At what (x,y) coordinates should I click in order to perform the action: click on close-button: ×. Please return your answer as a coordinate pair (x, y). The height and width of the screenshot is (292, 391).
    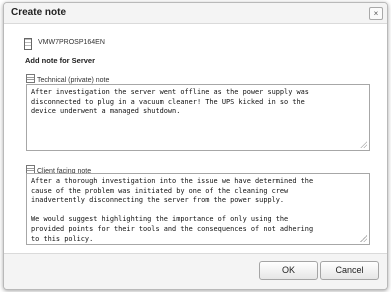
    Looking at the image, I should click on (376, 13).